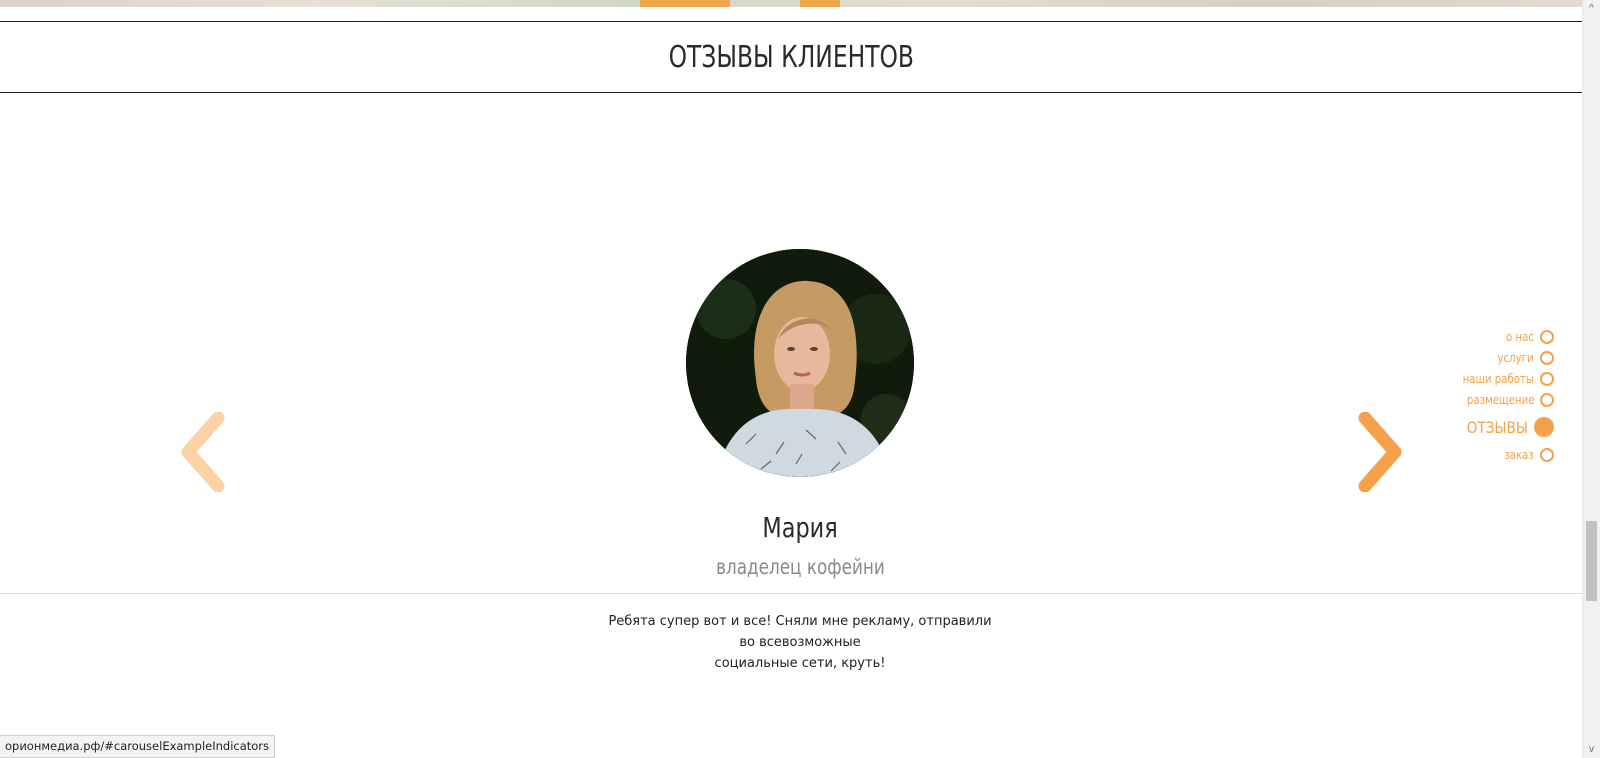 The height and width of the screenshot is (758, 1600). Describe the element at coordinates (1591, 561) in the screenshot. I see `scrollbar-thumb` at that location.